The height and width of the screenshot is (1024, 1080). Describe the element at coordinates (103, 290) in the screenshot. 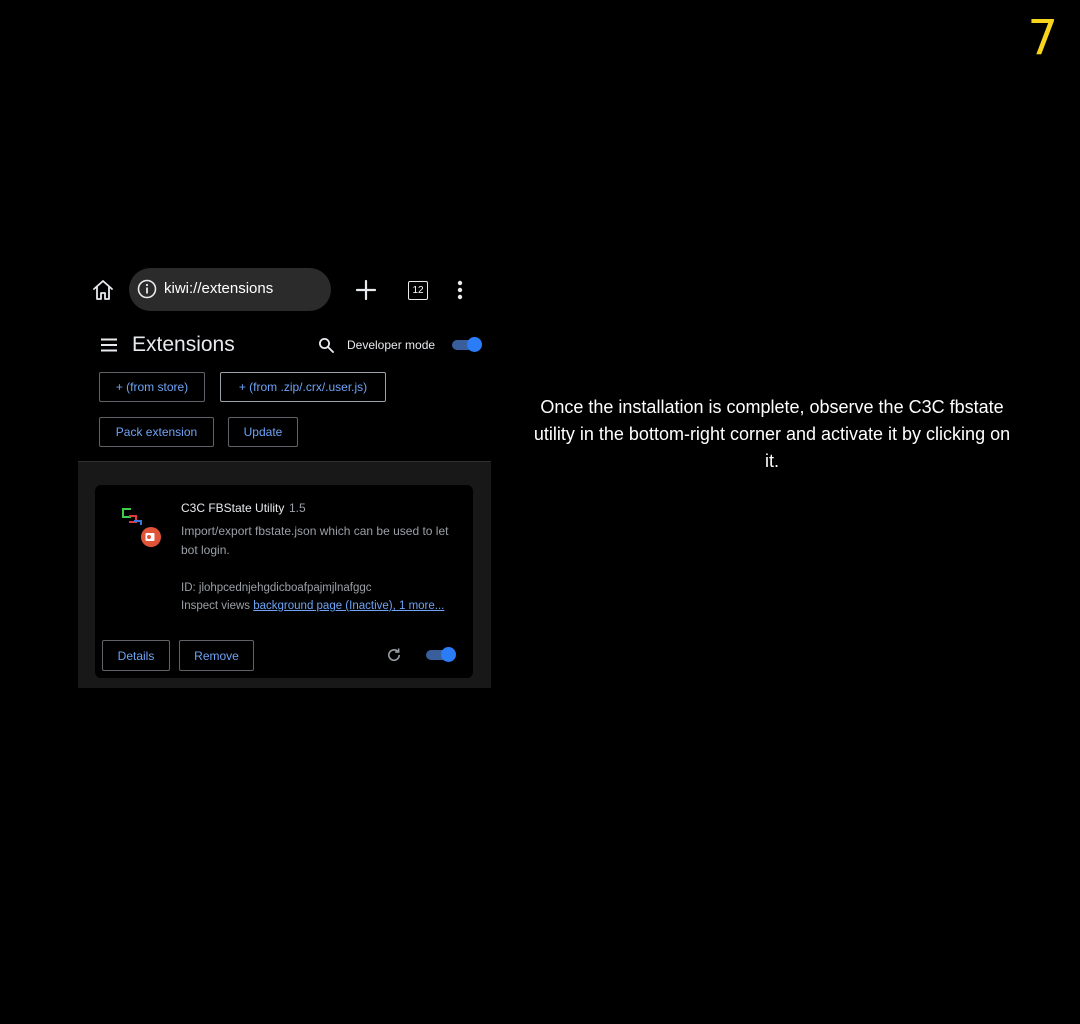

I see `home-icon` at that location.